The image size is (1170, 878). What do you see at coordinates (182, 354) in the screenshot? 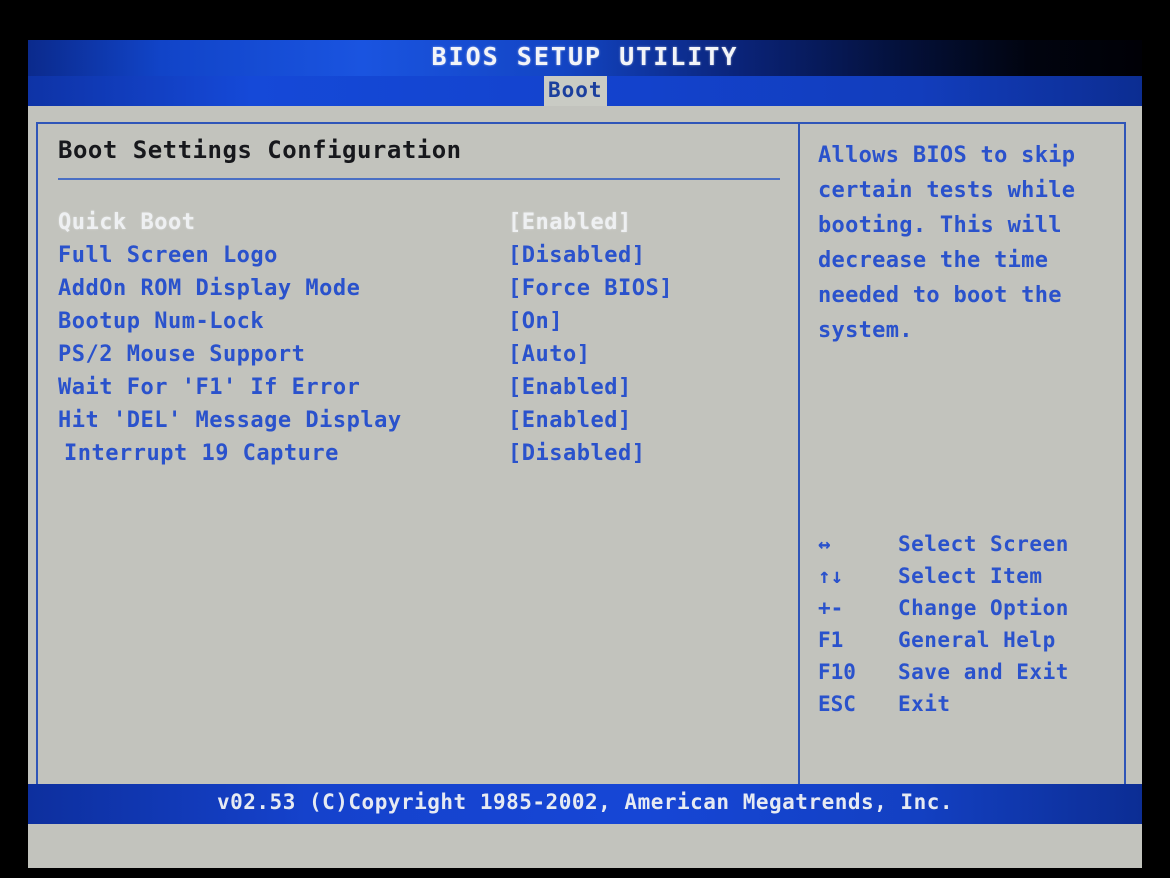
I see `setting-label: PS/2 Mouse Support` at bounding box center [182, 354].